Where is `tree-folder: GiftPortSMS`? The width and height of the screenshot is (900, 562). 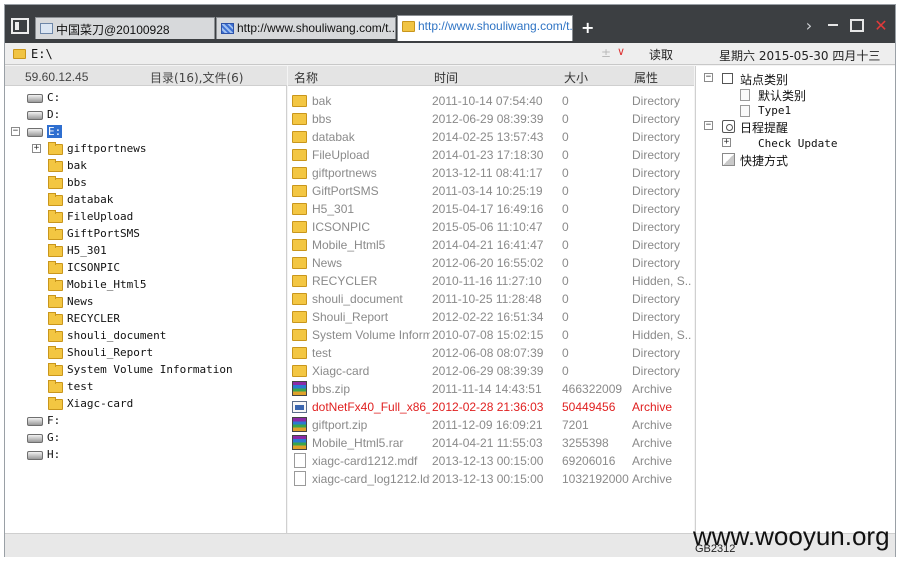
tree-folder: GiftPortSMS is located at coordinates (145, 234).